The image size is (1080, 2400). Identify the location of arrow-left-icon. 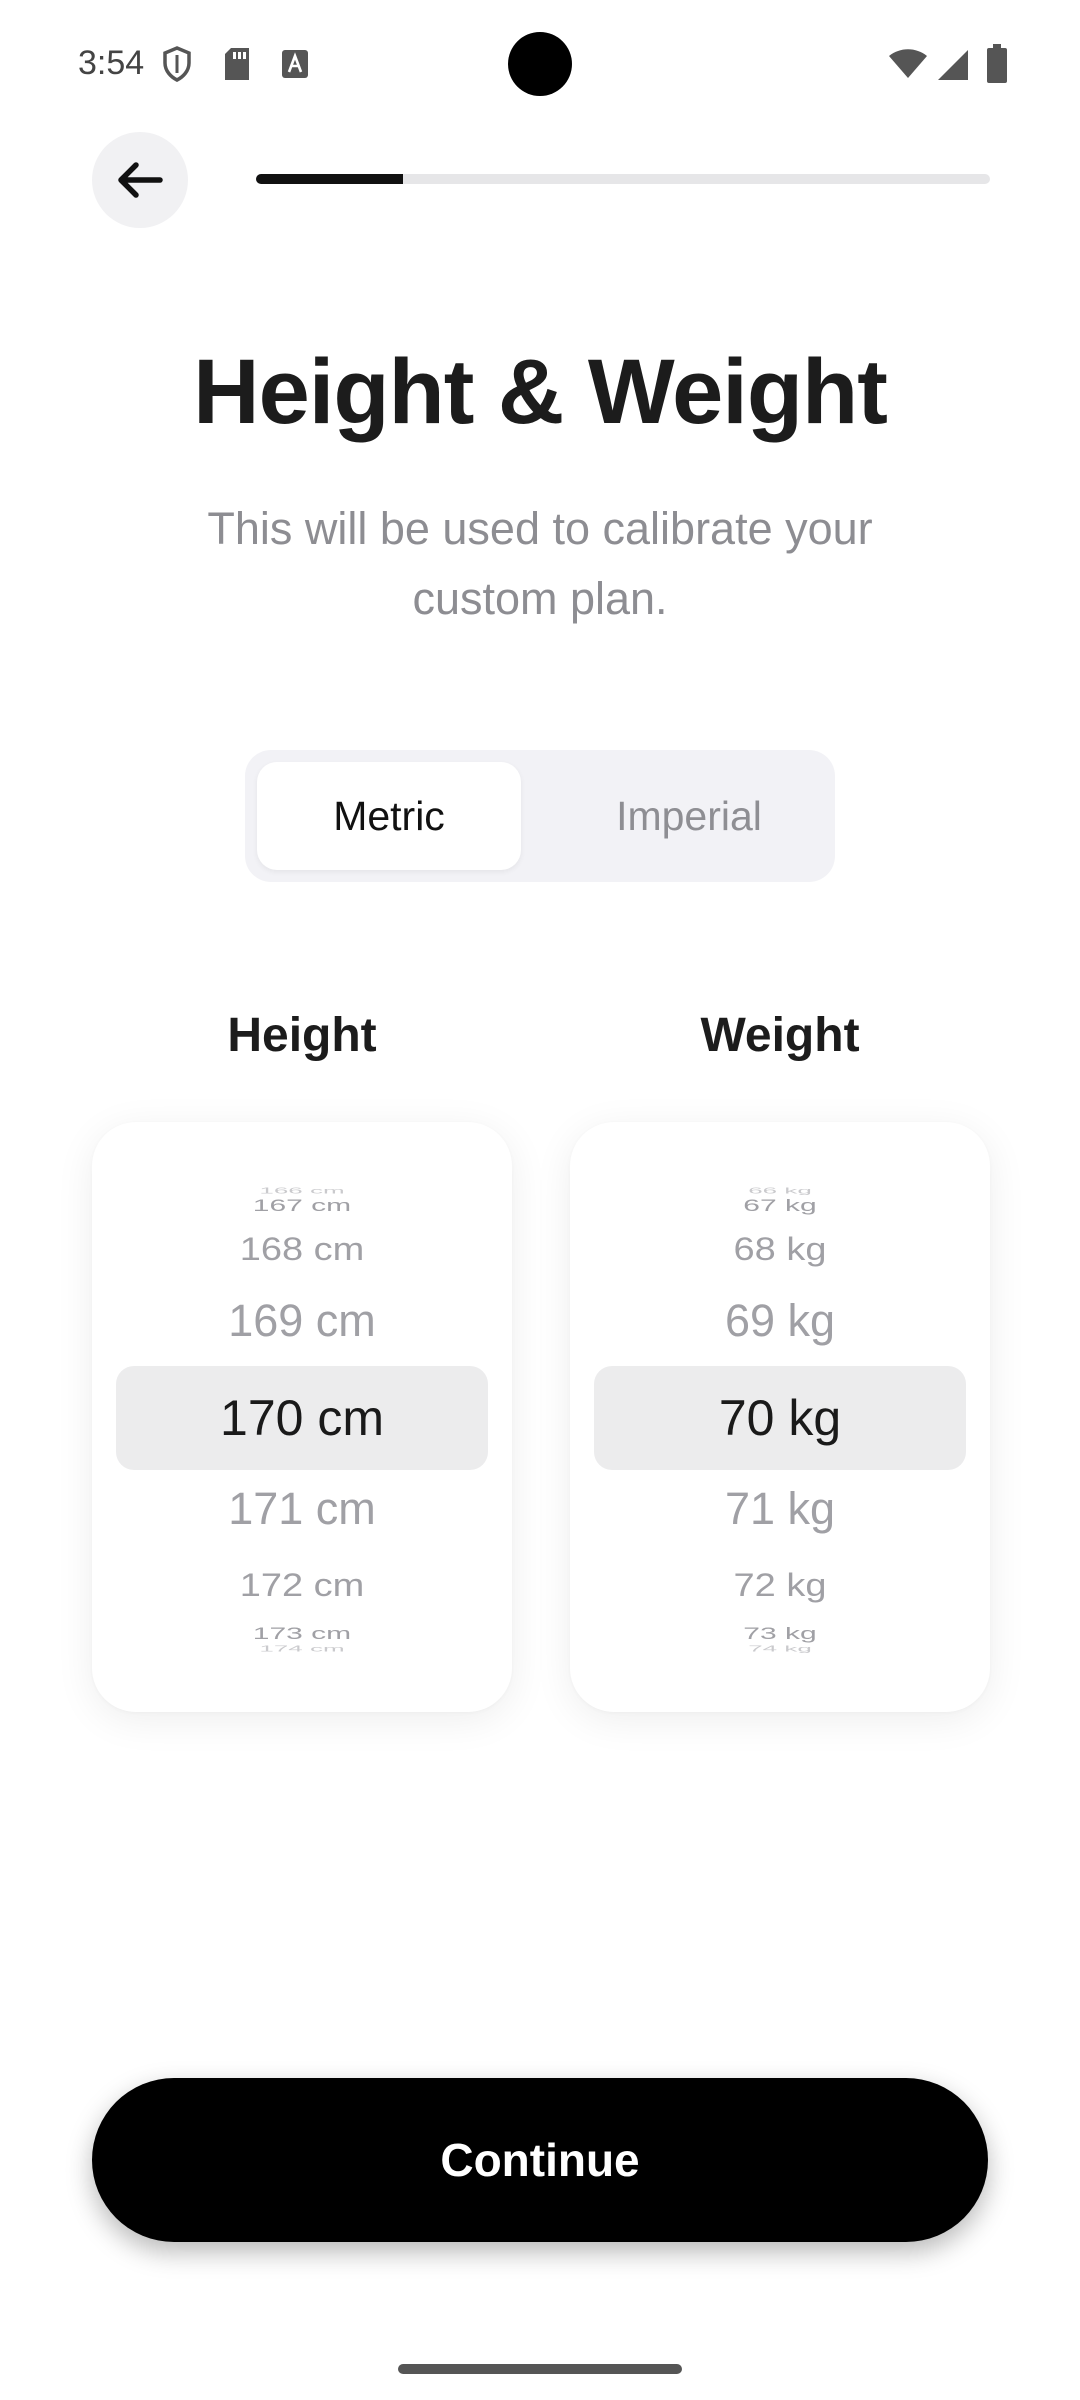
(140, 180).